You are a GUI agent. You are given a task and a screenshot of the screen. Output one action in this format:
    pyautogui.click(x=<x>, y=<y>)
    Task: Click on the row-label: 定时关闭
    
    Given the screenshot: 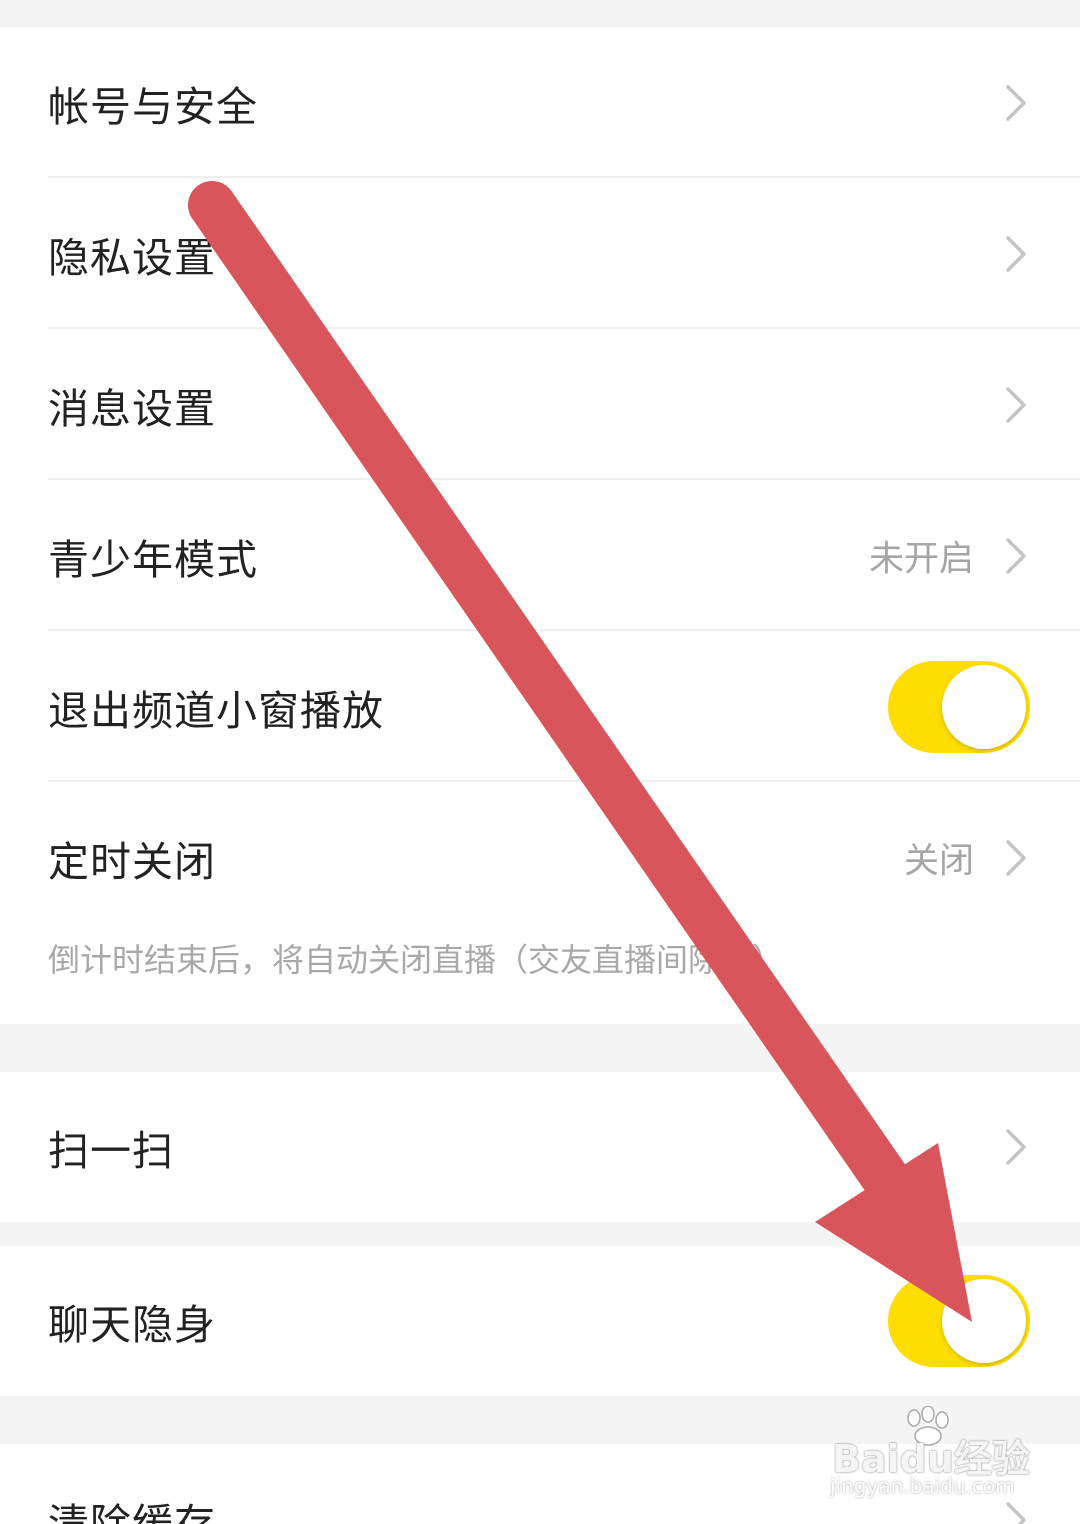 What is the action you would take?
    pyautogui.click(x=132, y=861)
    